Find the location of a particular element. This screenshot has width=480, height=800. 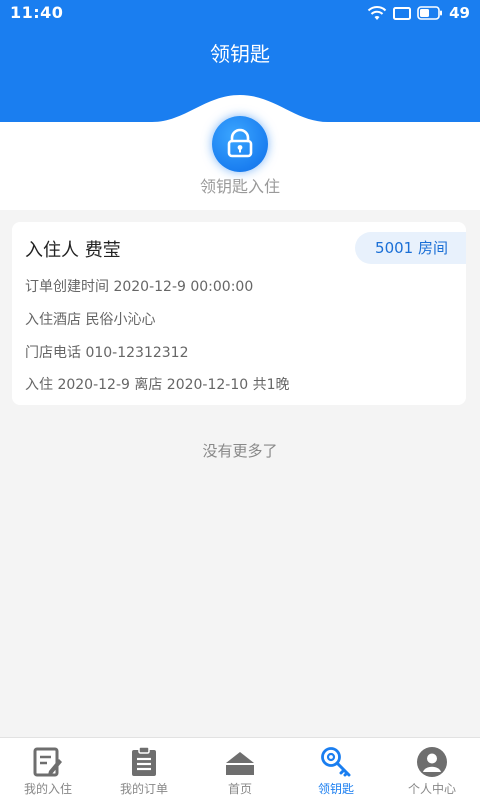

tab-my-orders: 我的订单 is located at coordinates (144, 769).